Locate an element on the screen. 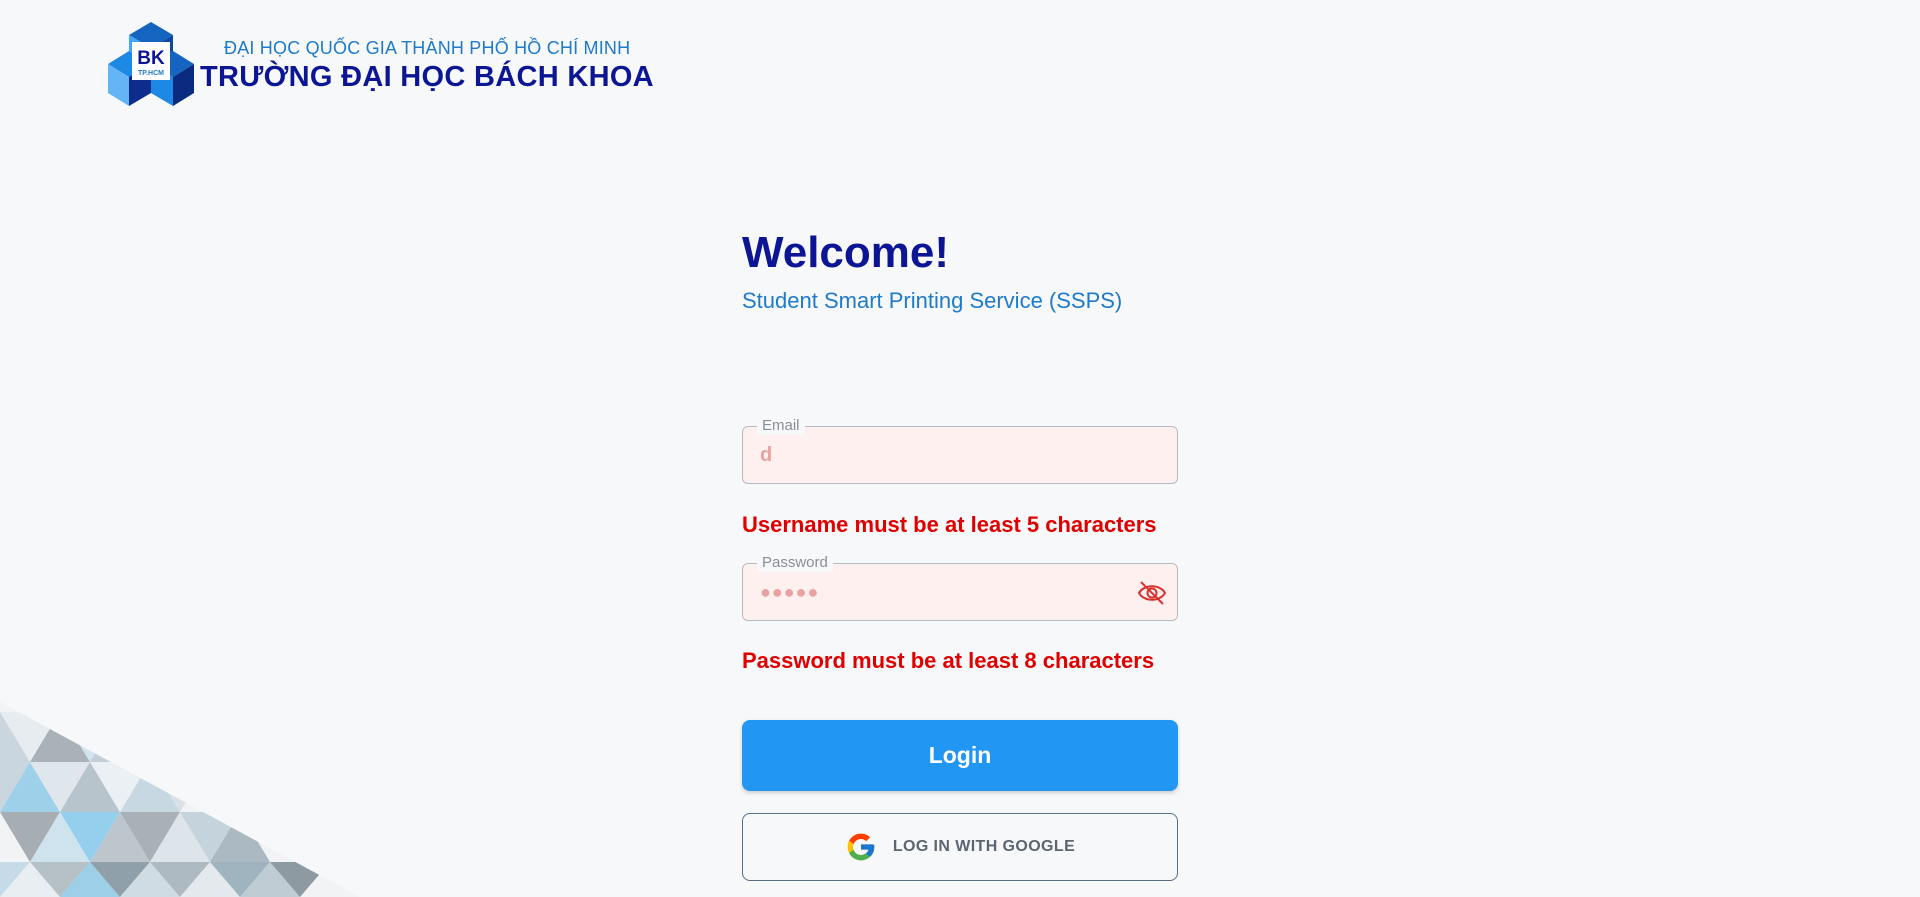 Image resolution: width=1920 pixels, height=897 pixels. email-label: Email is located at coordinates (781, 426).